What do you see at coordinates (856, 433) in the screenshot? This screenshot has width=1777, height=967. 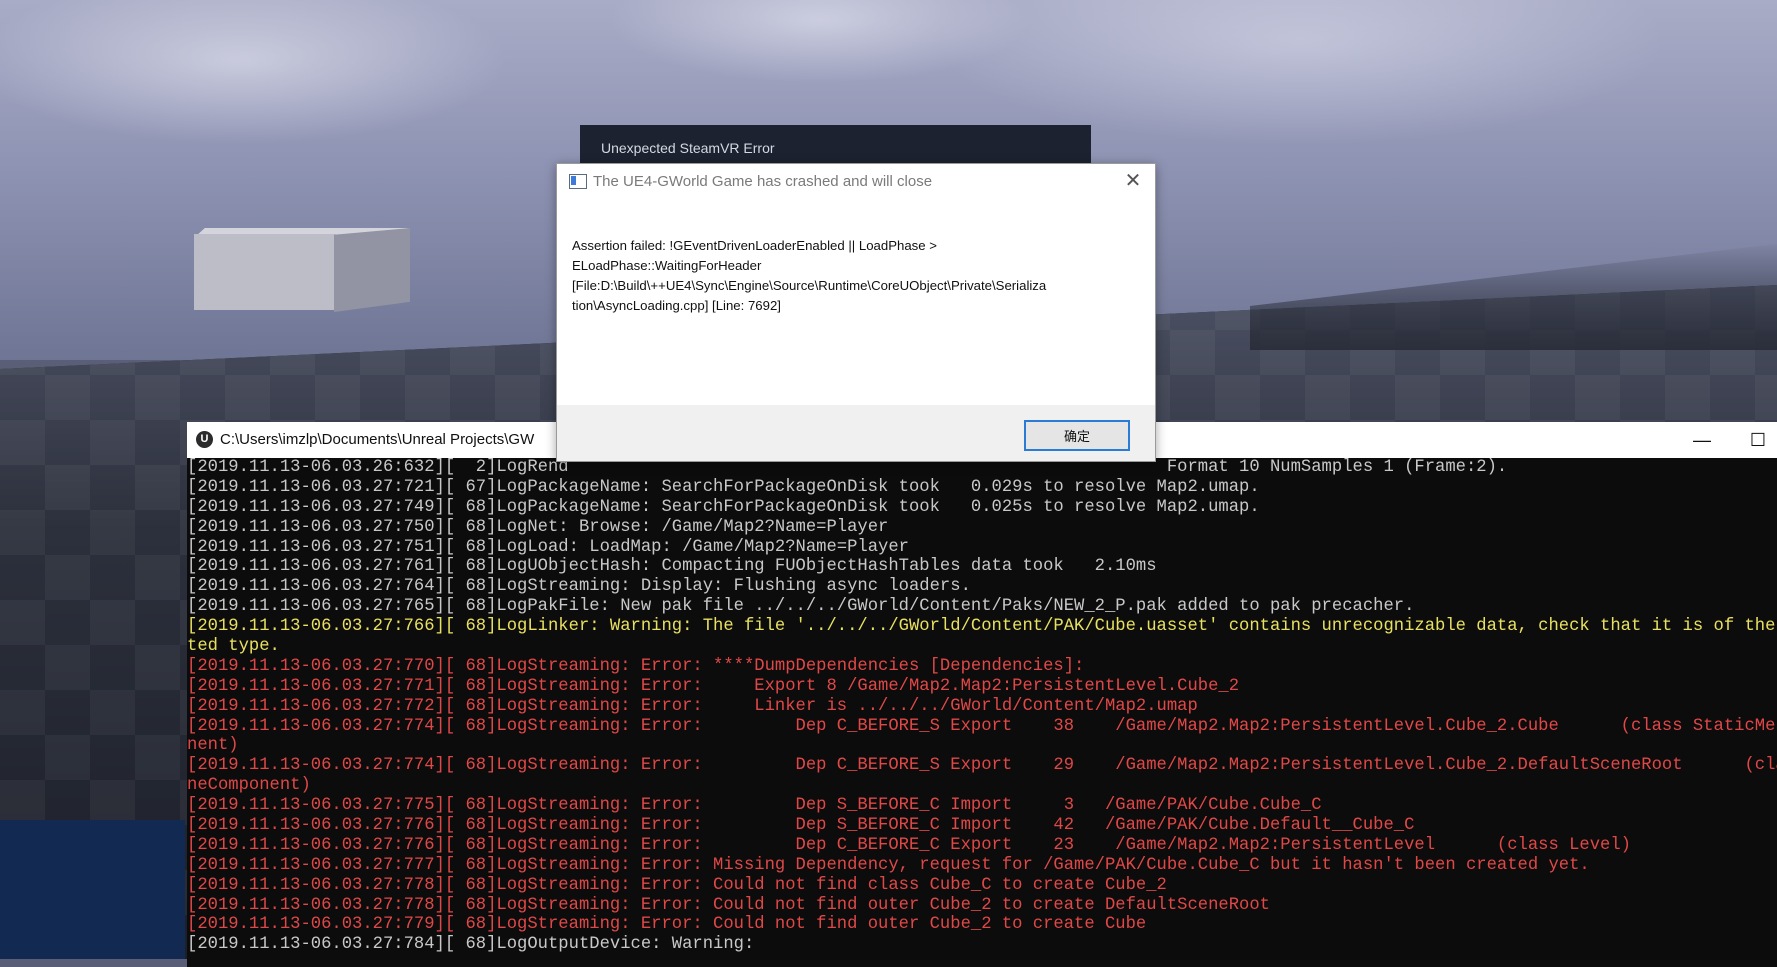 I see `dialog-footer: 确定` at bounding box center [856, 433].